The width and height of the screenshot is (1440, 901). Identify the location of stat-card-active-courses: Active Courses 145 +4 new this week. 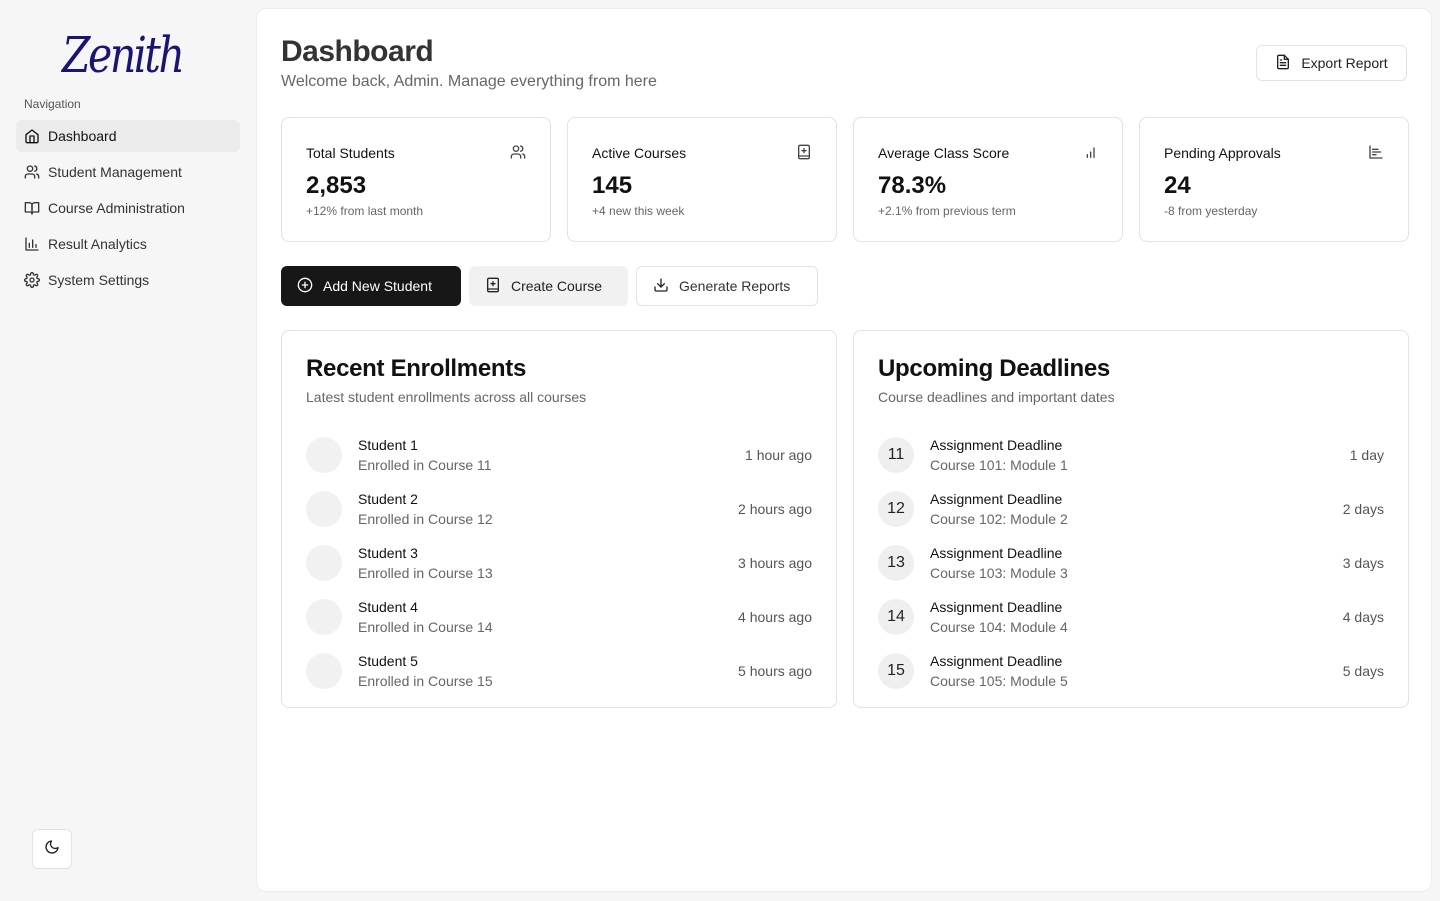
(702, 179).